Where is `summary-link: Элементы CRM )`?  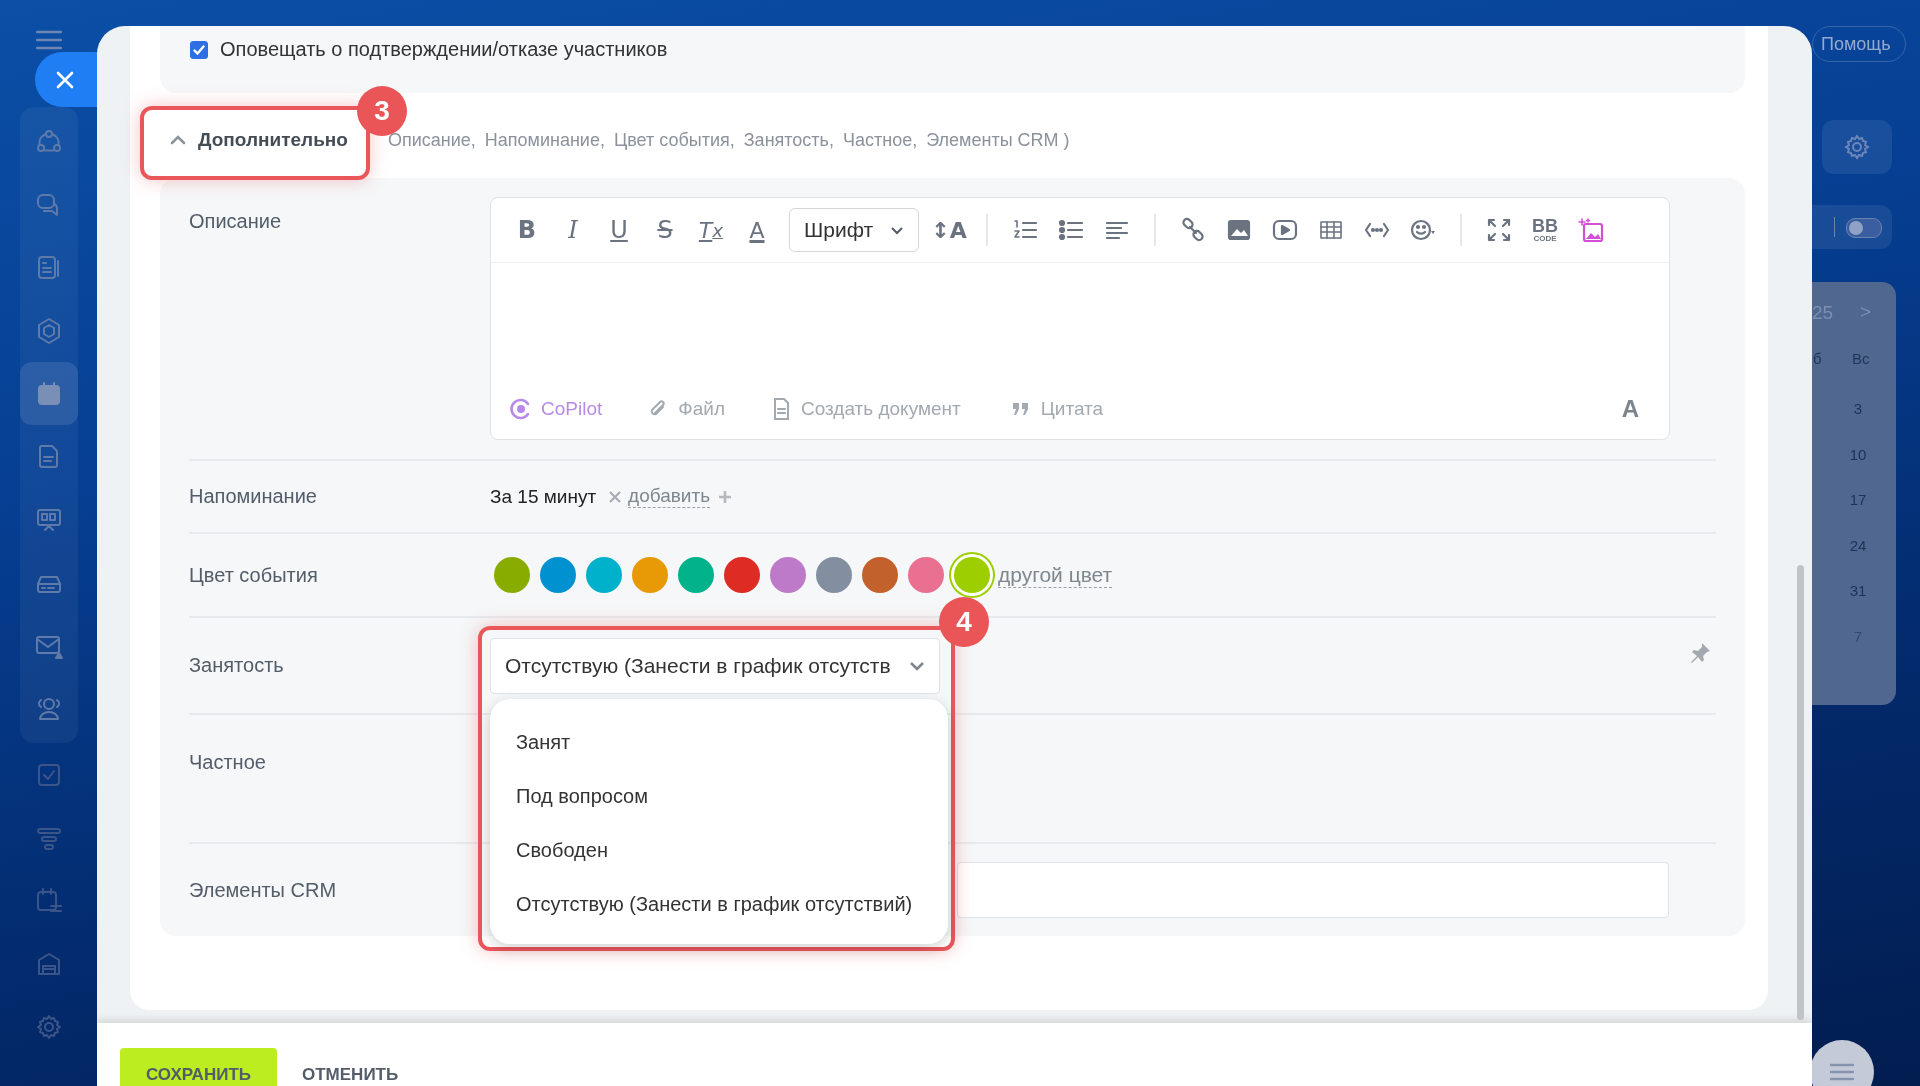 summary-link: Элементы CRM ) is located at coordinates (998, 140).